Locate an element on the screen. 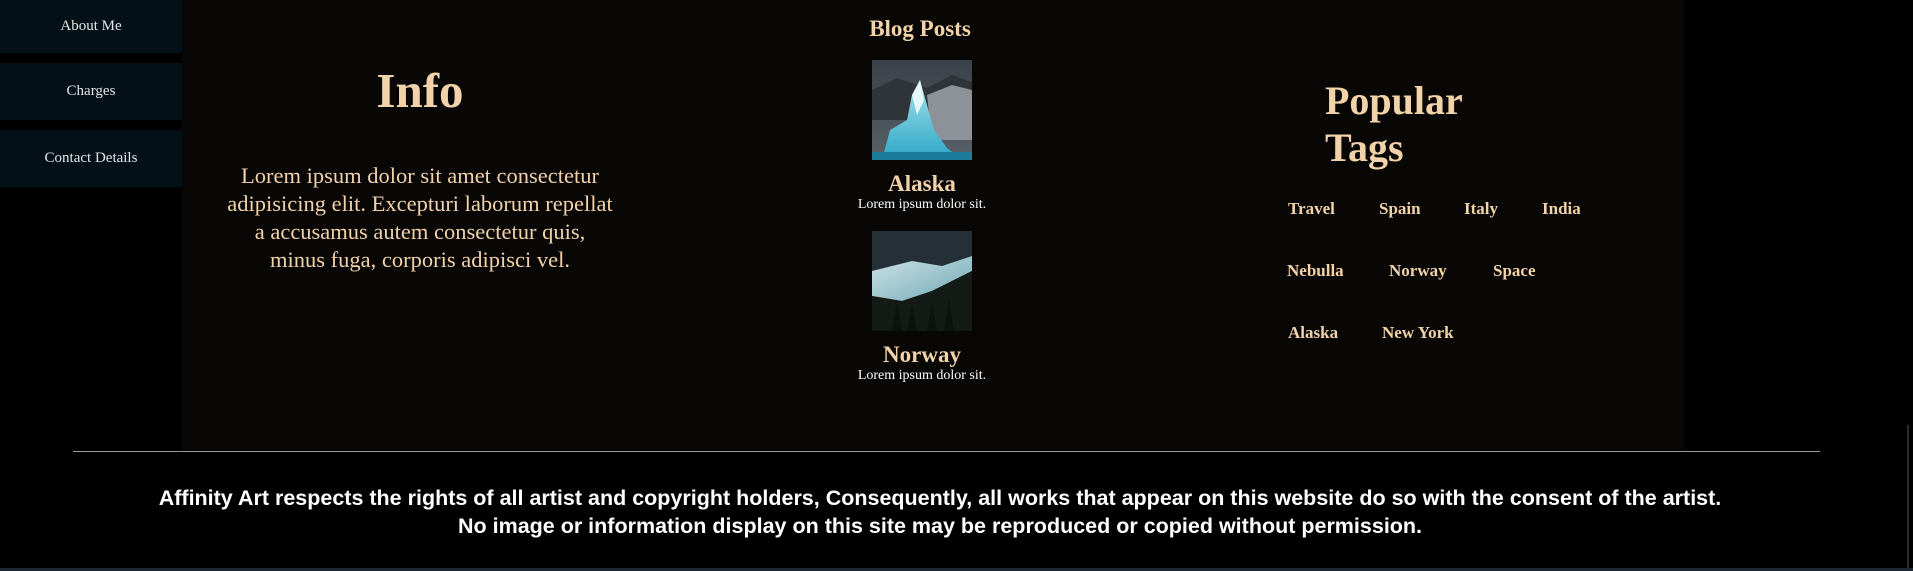 Image resolution: width=1913 pixels, height=571 pixels. sidebar-item-contact-details: Contact Details is located at coordinates (91, 158).